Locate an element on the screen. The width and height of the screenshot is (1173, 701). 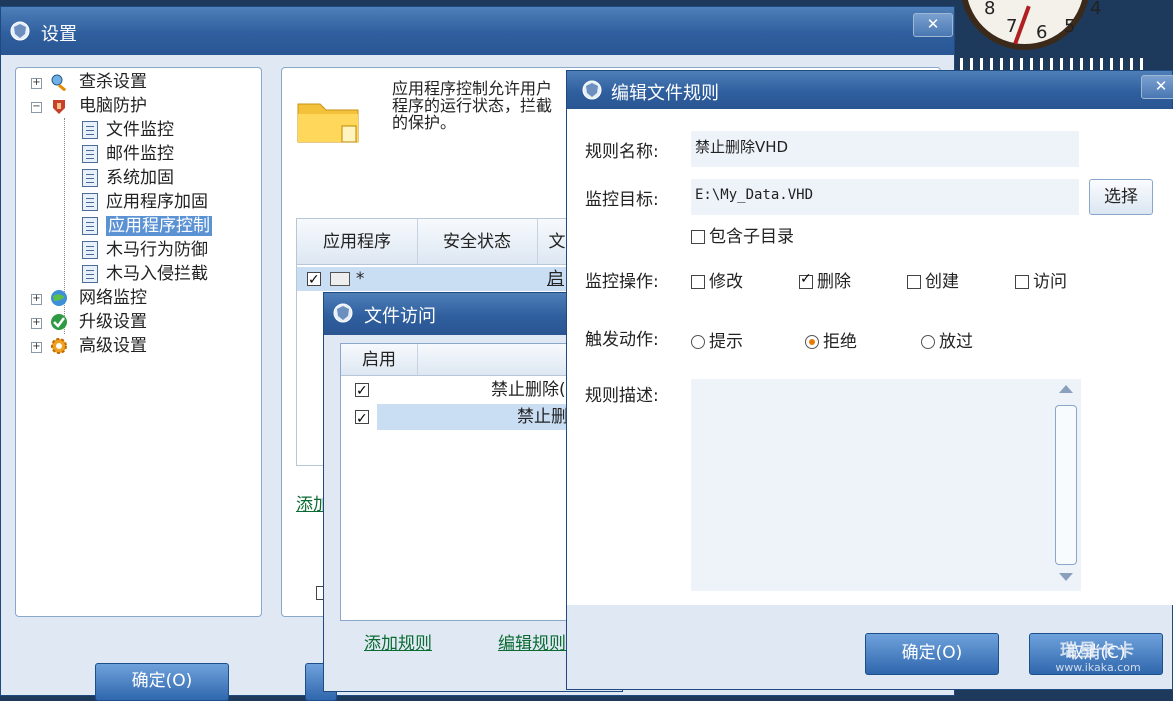
scroll-down-arrow is located at coordinates (1066, 577).